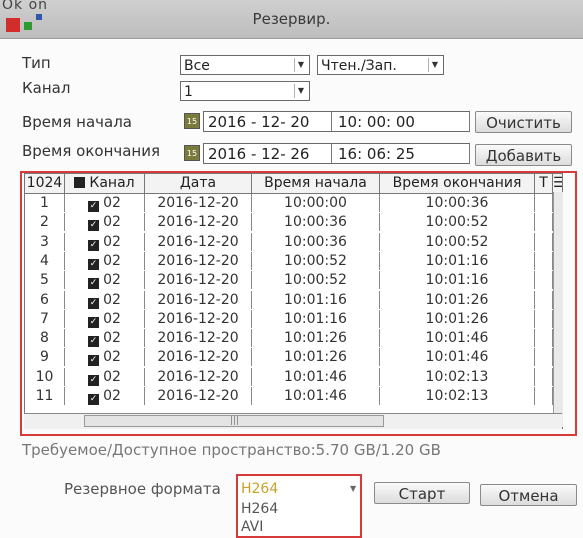 The height and width of the screenshot is (538, 583). I want to click on end-time: 16: 06: 25, so click(376, 154).